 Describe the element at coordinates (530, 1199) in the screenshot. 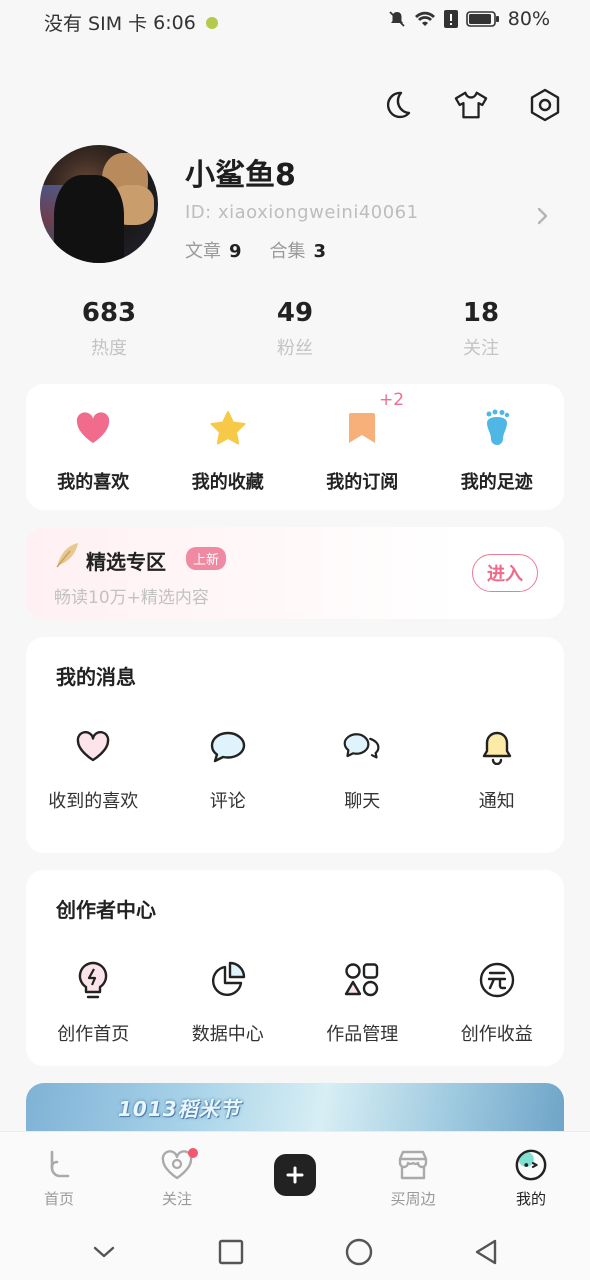

I see `nav-me-label: 我的` at that location.